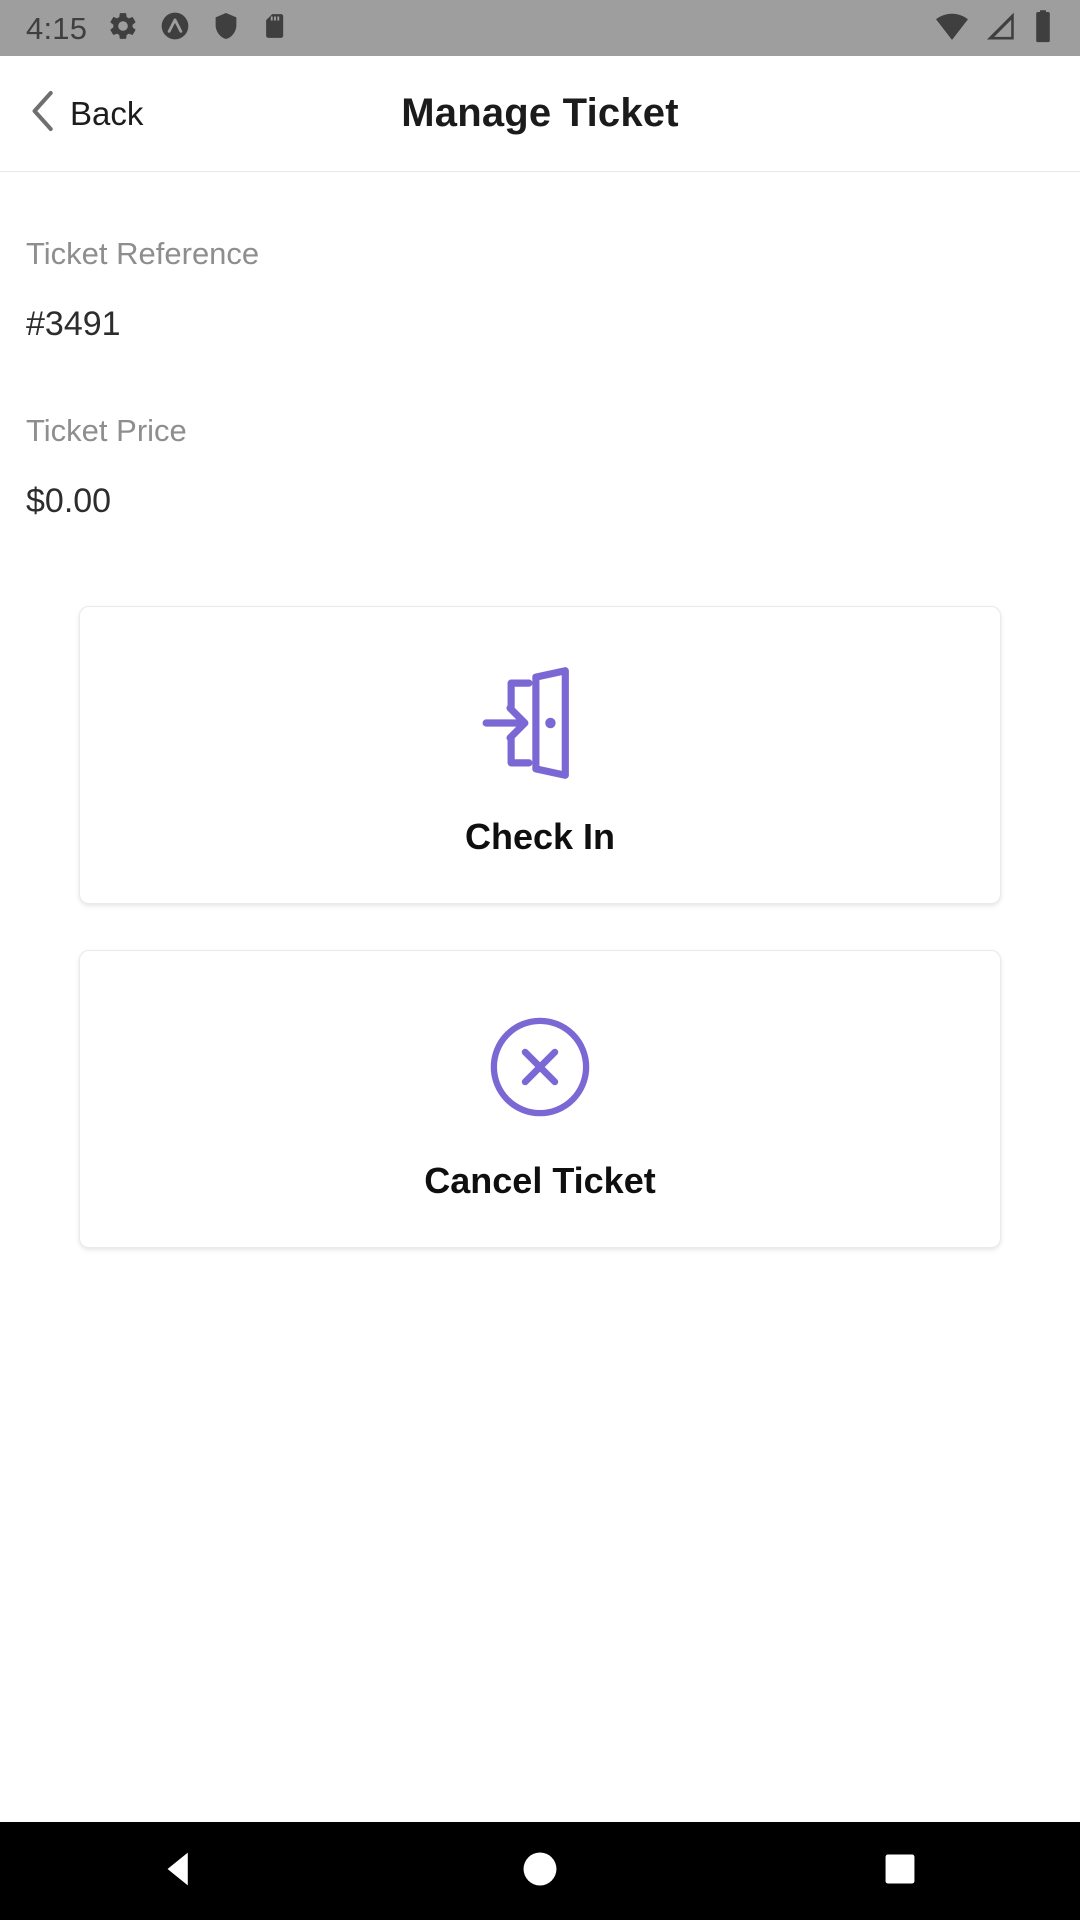 Image resolution: width=1080 pixels, height=1920 pixels. I want to click on ticket-price-label: Ticket Price, so click(106, 430).